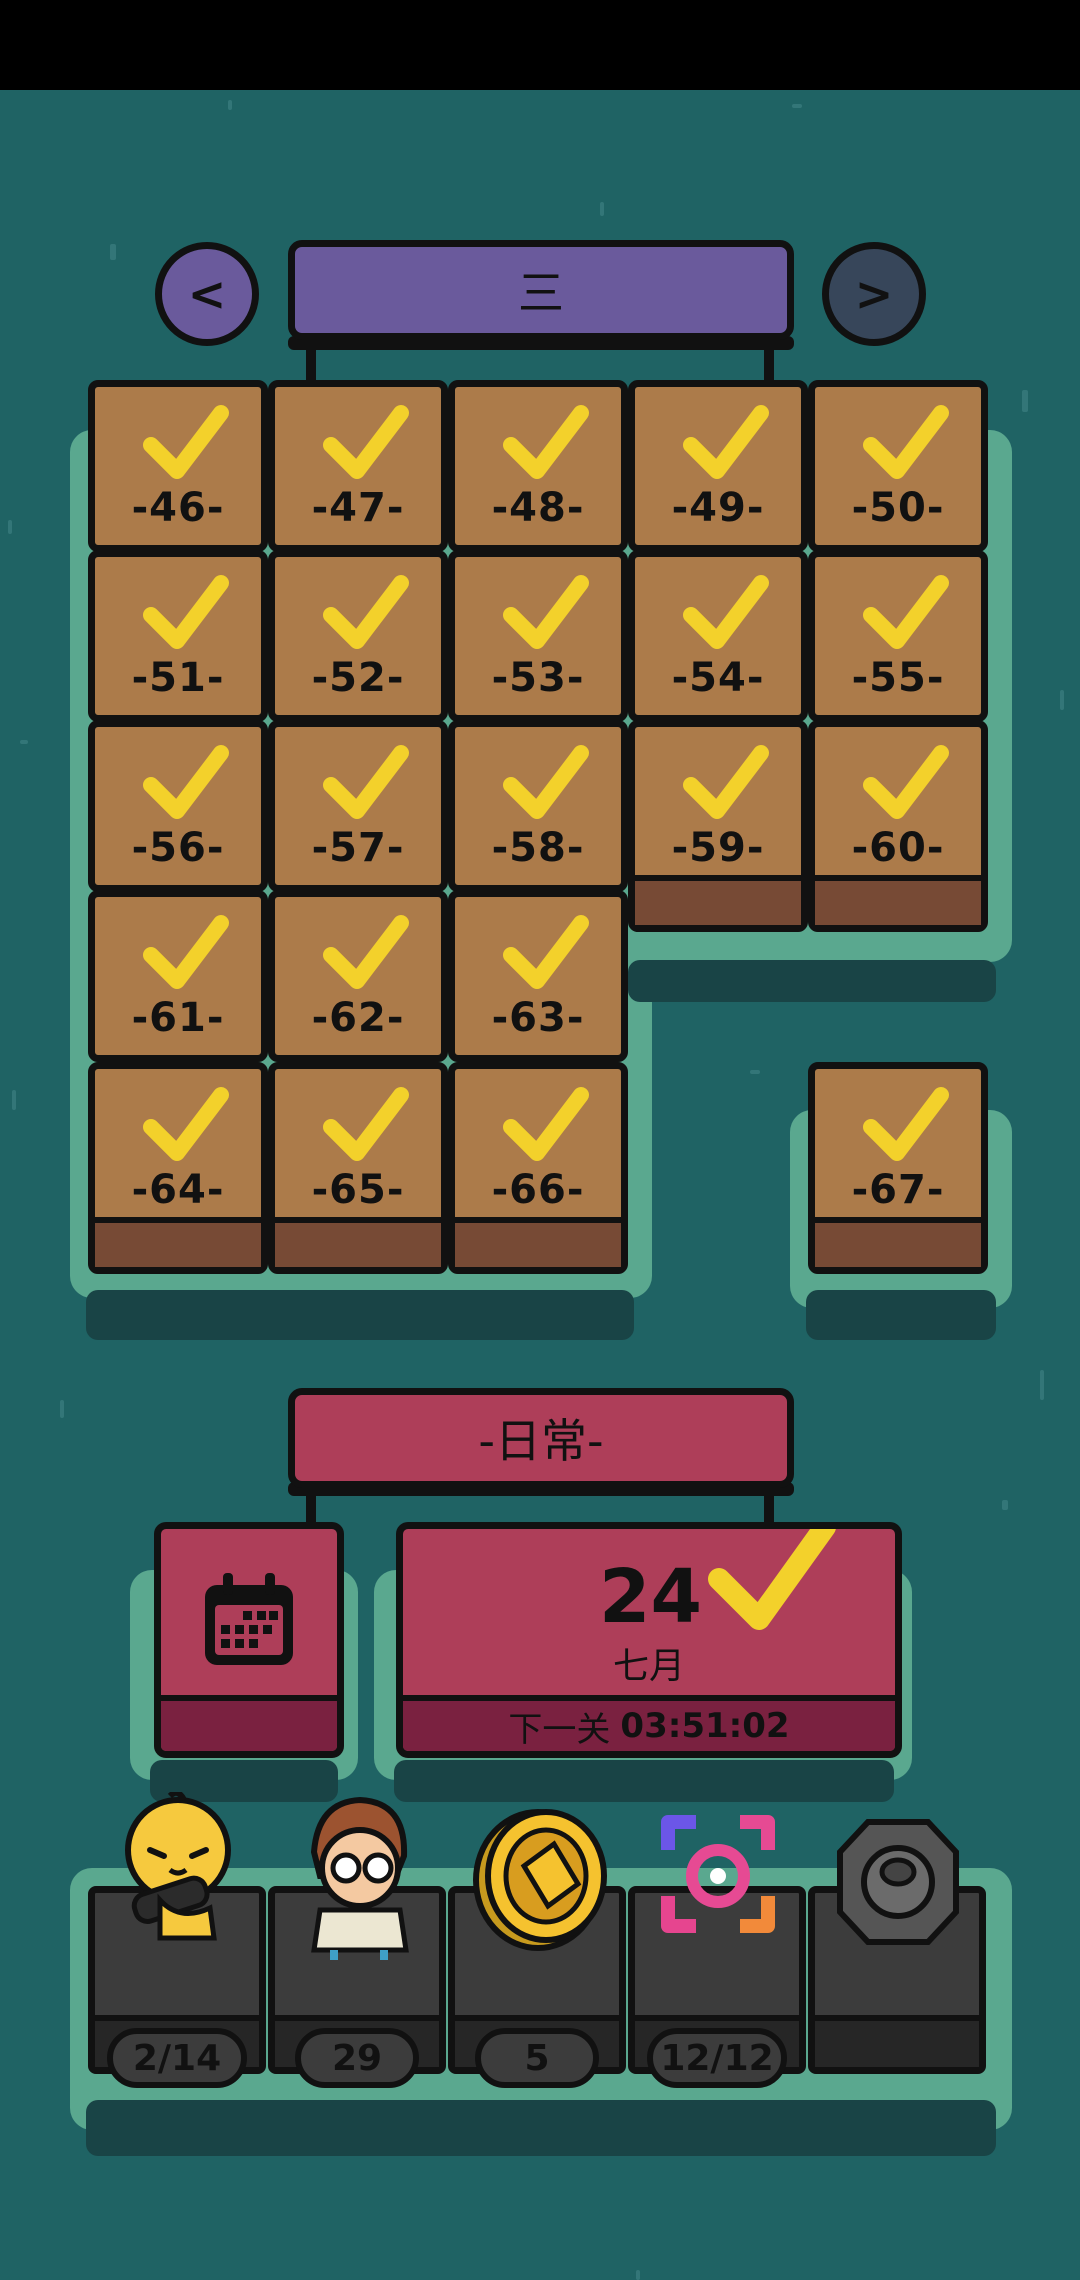 Image resolution: width=1080 pixels, height=2280 pixels. I want to click on level-tile: -49-, so click(718, 466).